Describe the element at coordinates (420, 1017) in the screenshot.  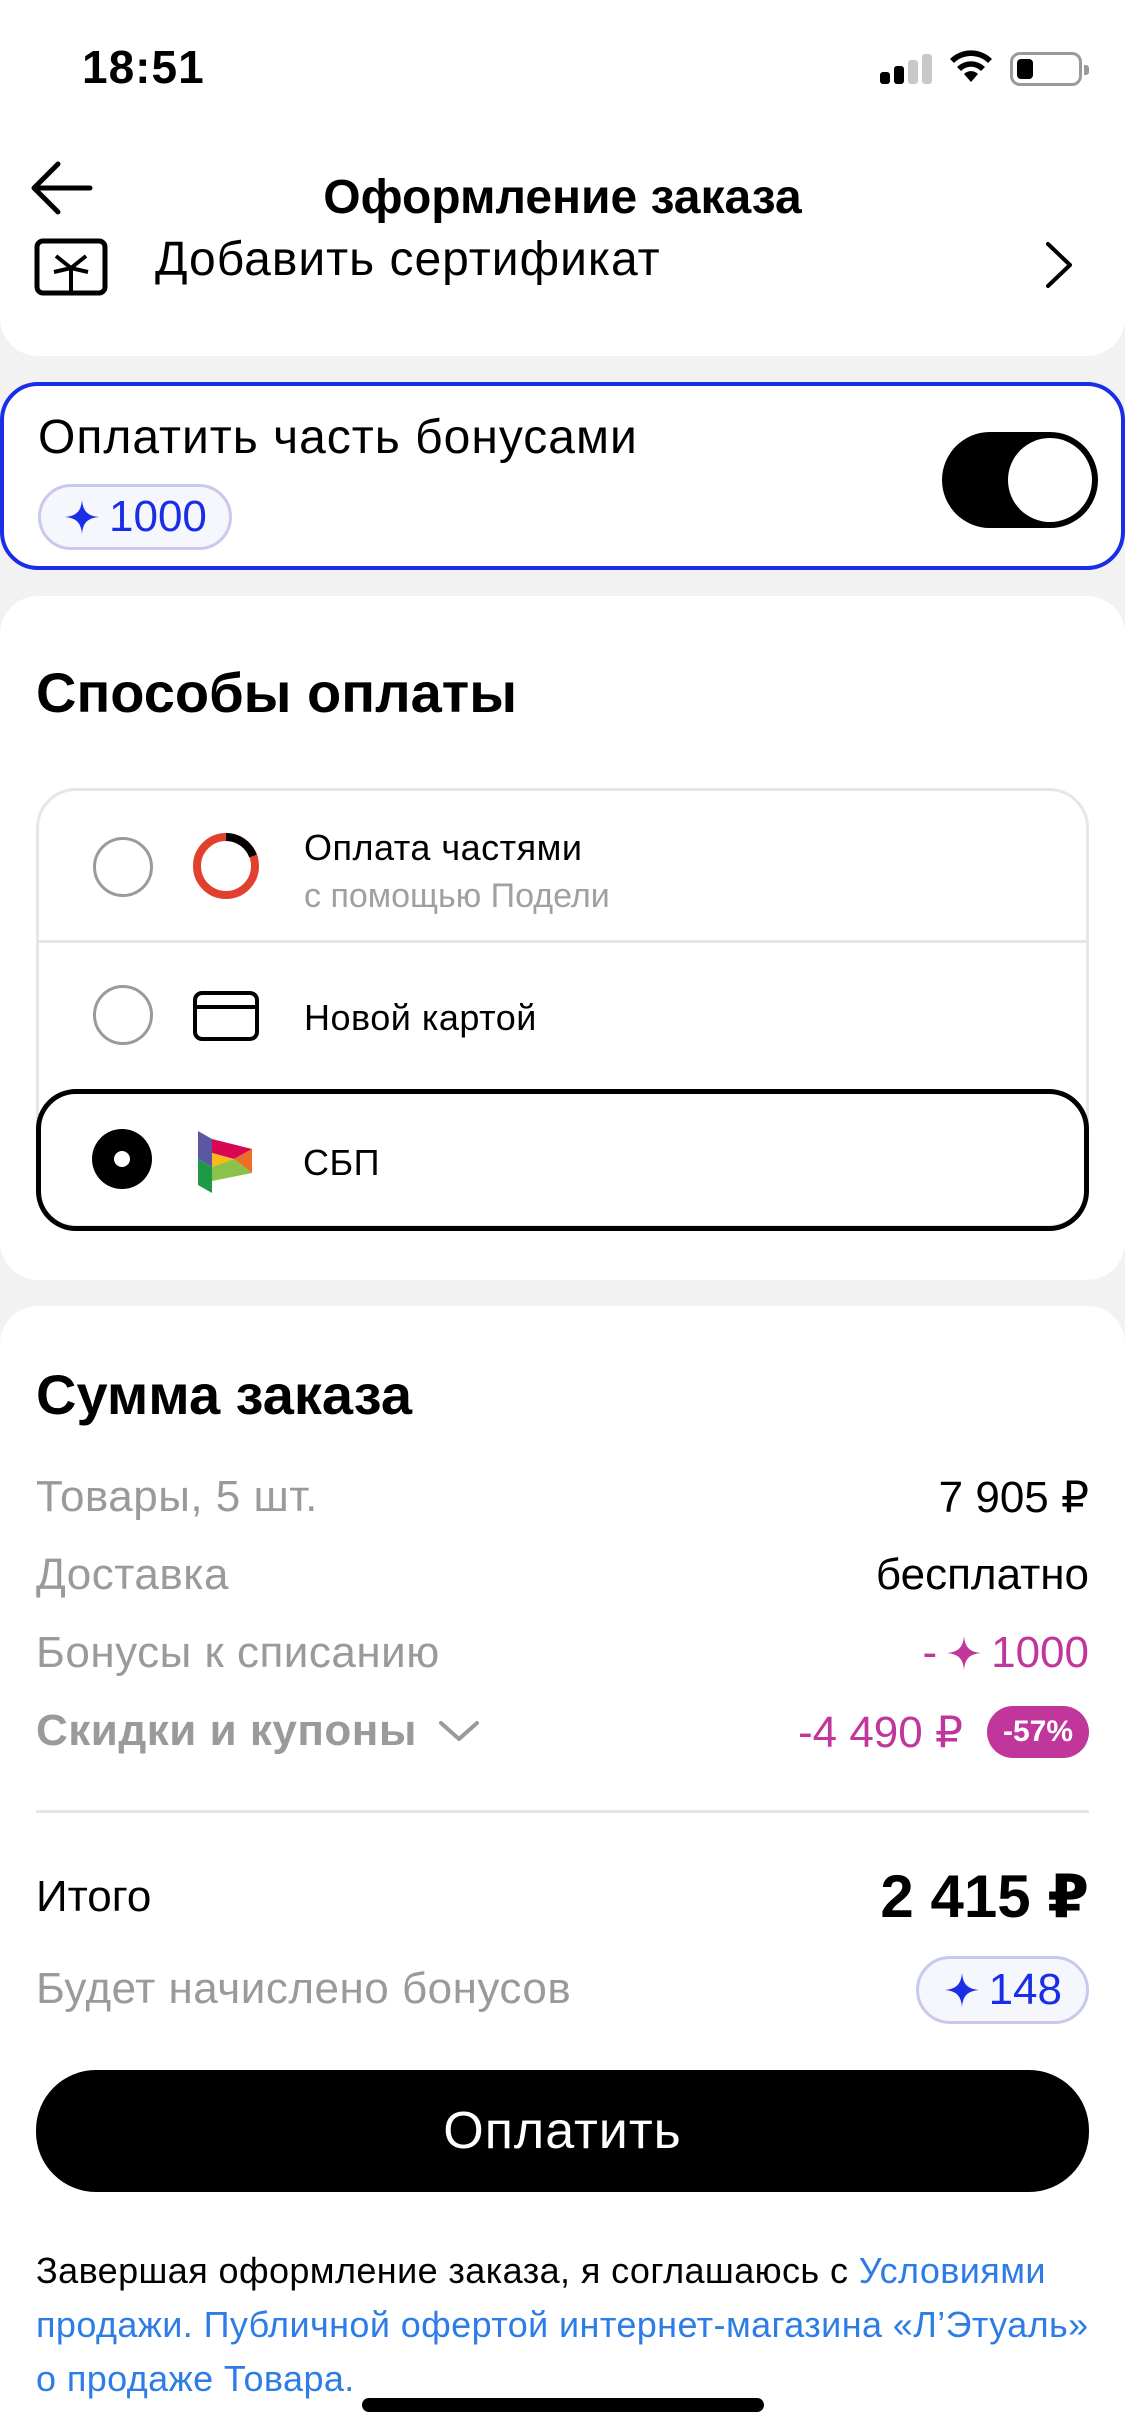
I see `new-card-title: Новой картой` at that location.